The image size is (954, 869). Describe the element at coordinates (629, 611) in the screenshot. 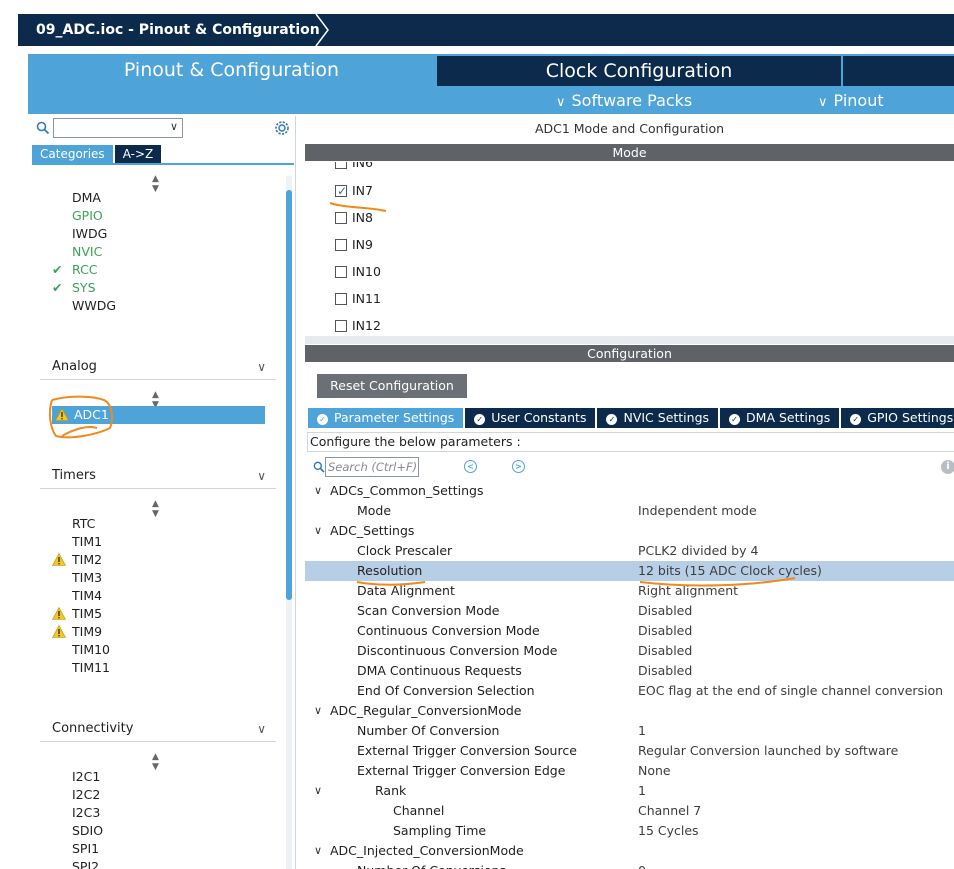

I see `parameter-row: Scan Conversion Mode Disabled` at that location.